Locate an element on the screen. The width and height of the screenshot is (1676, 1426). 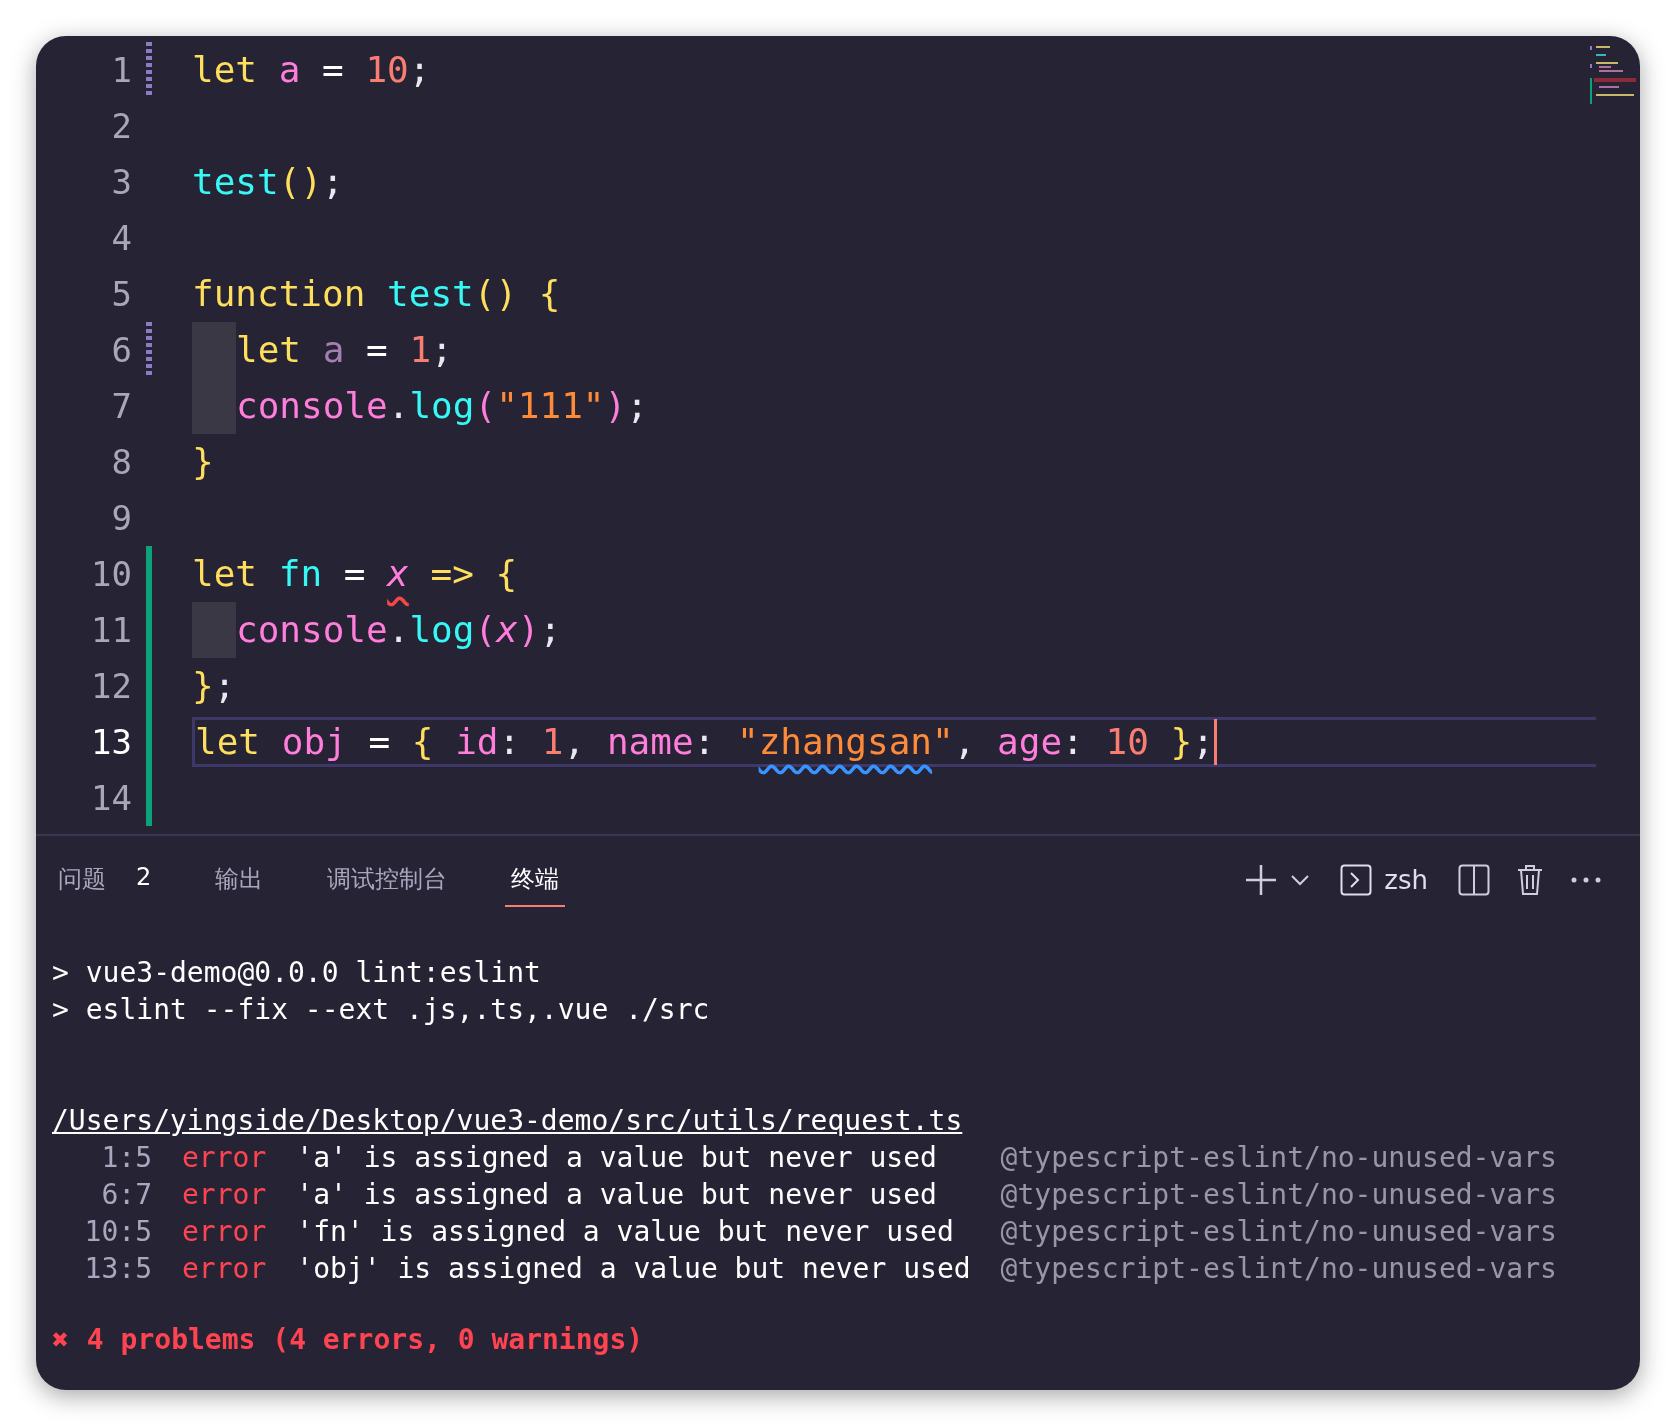
panel-tab: 问题 2 is located at coordinates (105, 880).